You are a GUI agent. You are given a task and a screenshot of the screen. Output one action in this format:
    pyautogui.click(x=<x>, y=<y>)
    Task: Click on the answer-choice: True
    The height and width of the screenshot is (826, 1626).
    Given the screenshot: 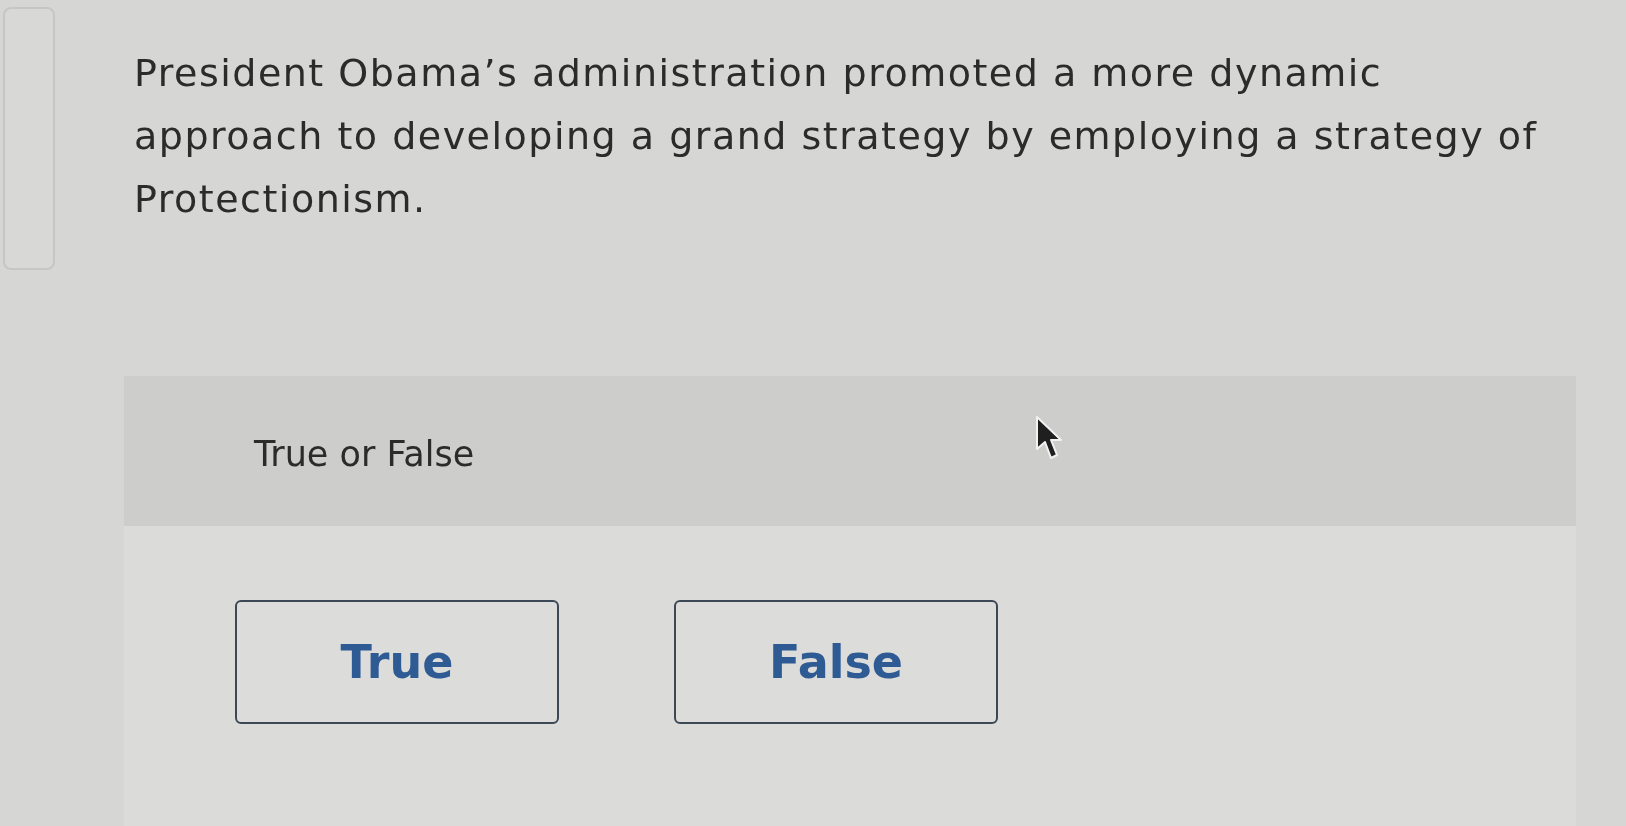 What is the action you would take?
    pyautogui.click(x=397, y=662)
    